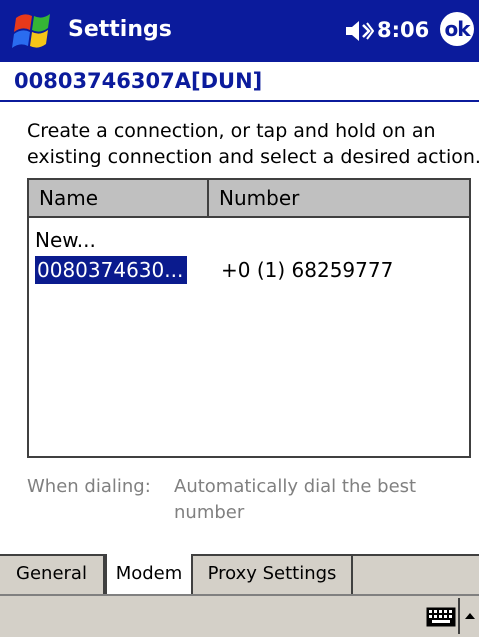  Describe the element at coordinates (209, 512) in the screenshot. I see `when-dialing-value-line-2: number` at that location.